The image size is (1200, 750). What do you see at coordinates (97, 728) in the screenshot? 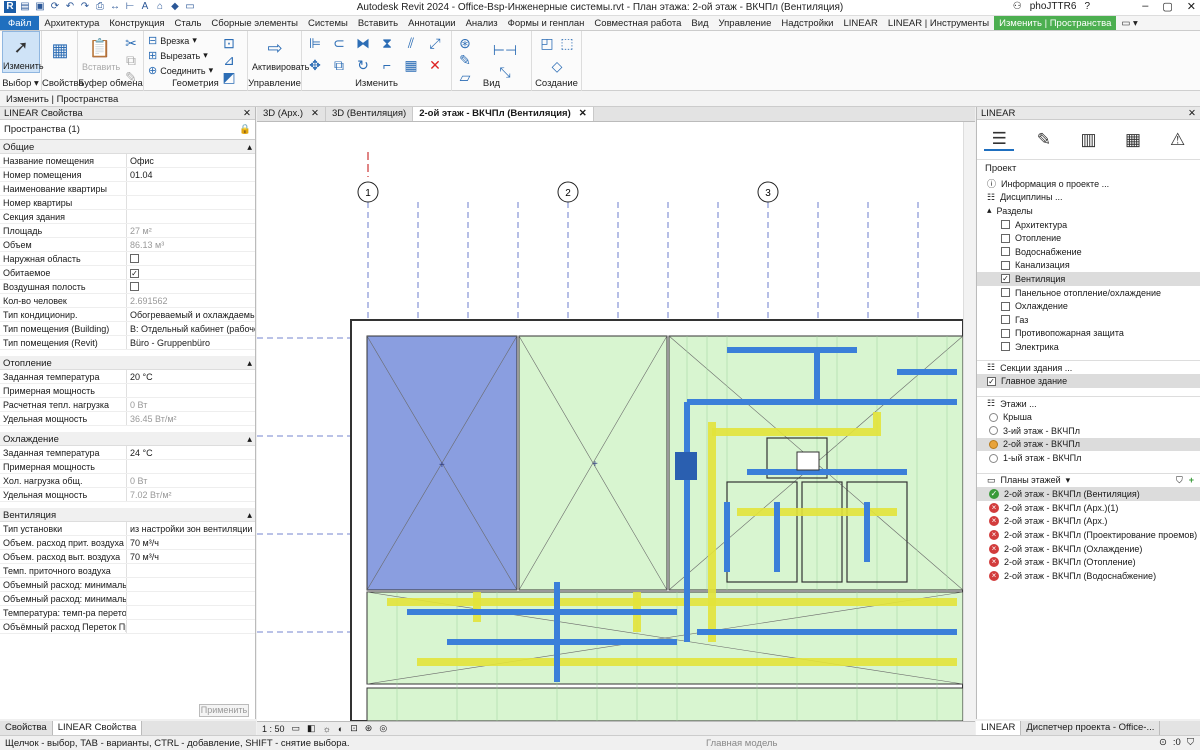
I see `tab-linear-properties: LINEAR Свойства` at bounding box center [97, 728].